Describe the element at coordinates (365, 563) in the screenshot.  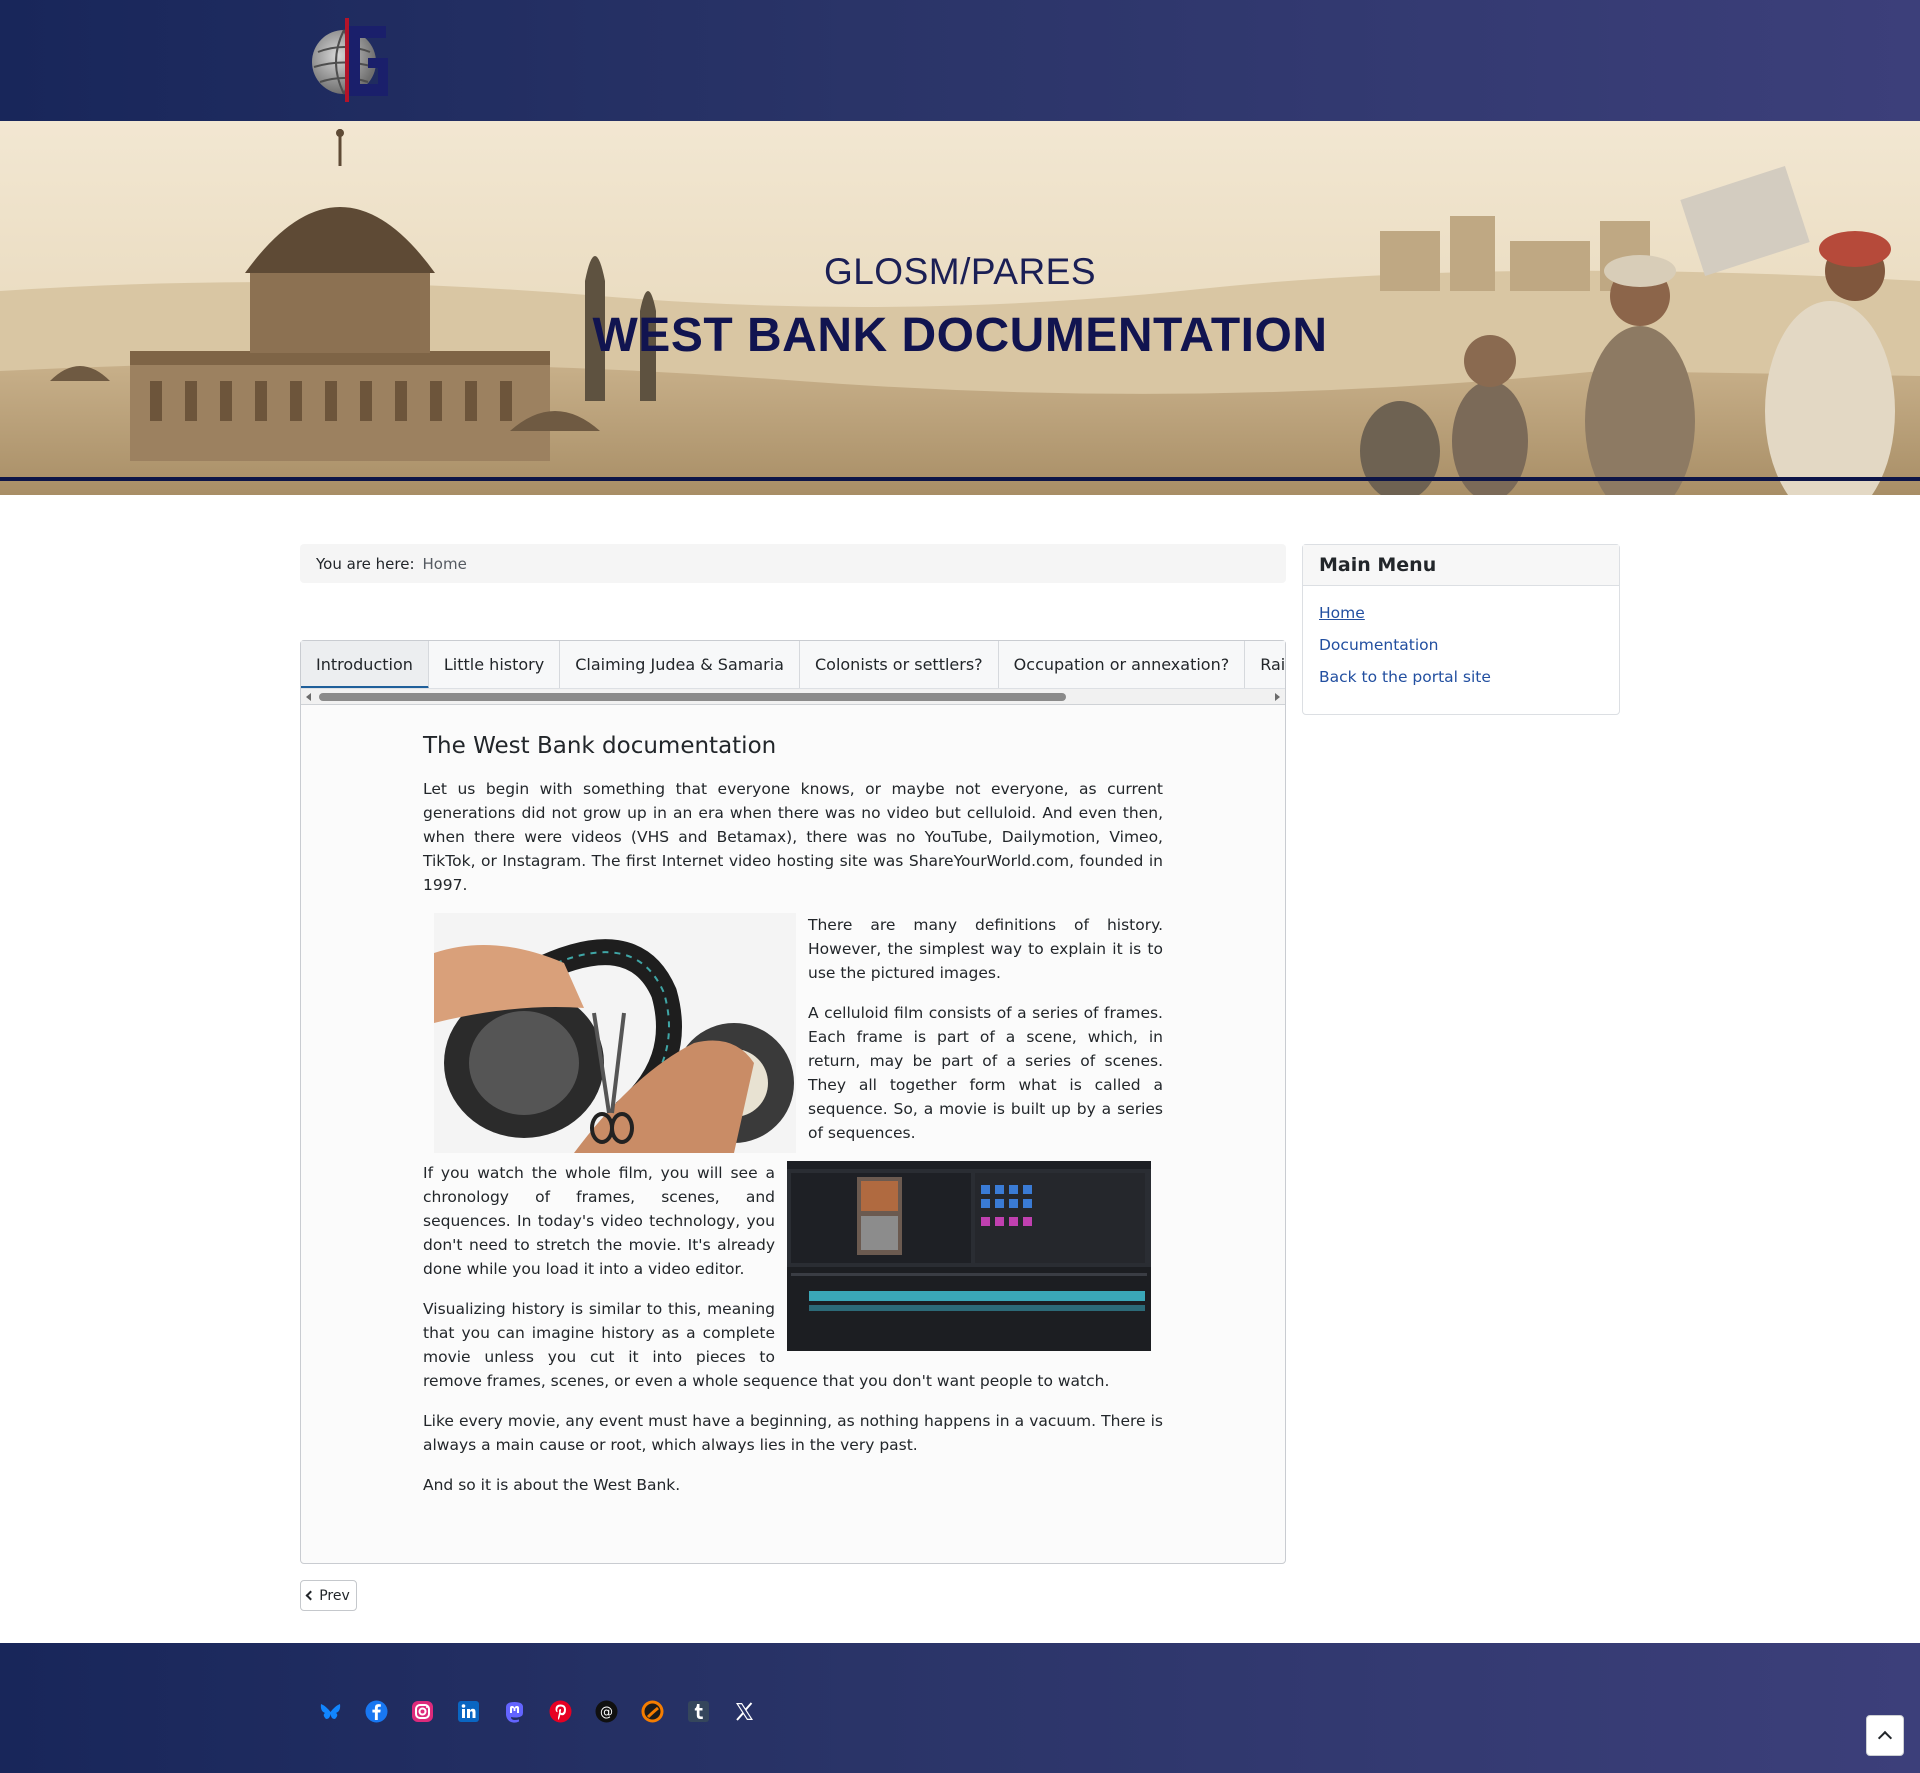
I see `breadcrumb-label: You are here:` at that location.